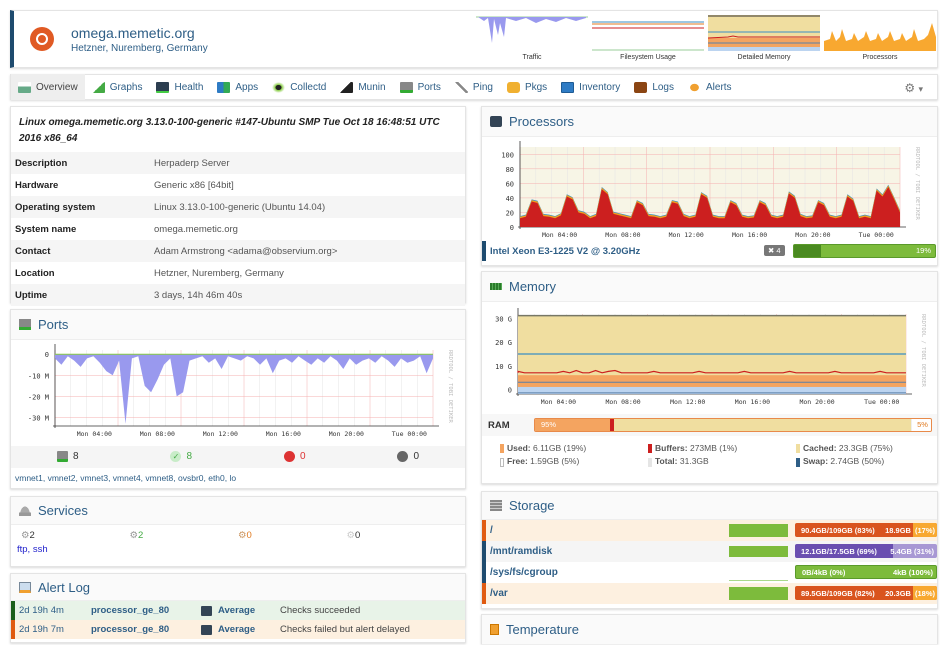 Image resolution: width=949 pixels, height=645 pixels. I want to click on memory-thumbnail: Detailed Memory, so click(764, 38).